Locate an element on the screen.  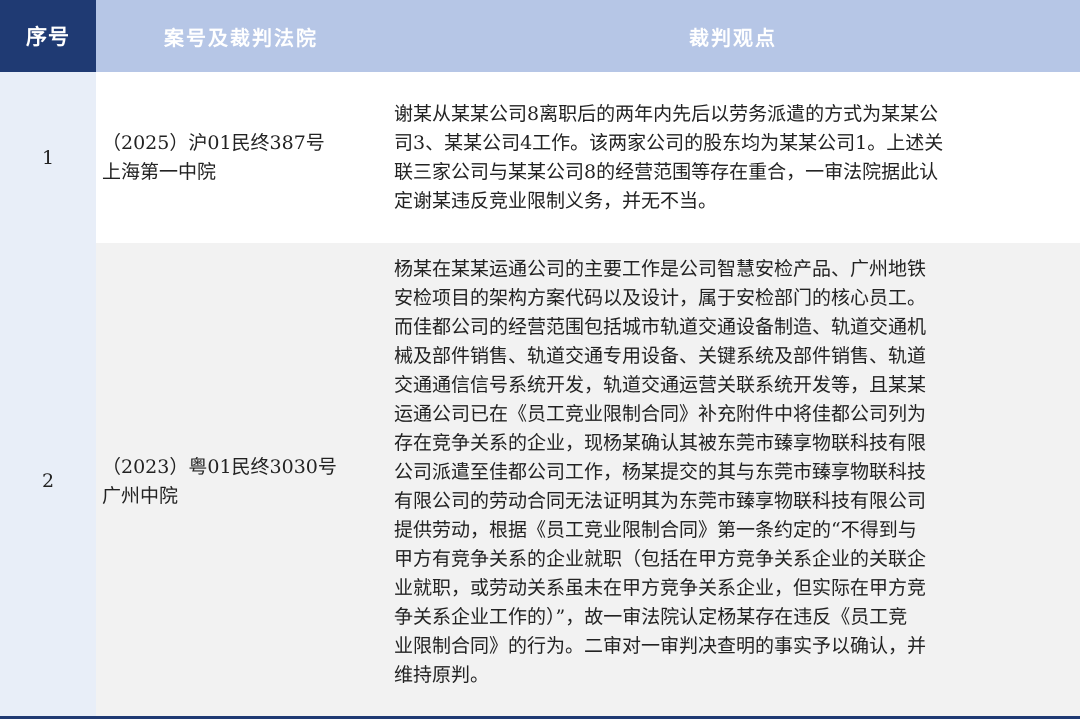
header-index: 序号 is located at coordinates (48, 36).